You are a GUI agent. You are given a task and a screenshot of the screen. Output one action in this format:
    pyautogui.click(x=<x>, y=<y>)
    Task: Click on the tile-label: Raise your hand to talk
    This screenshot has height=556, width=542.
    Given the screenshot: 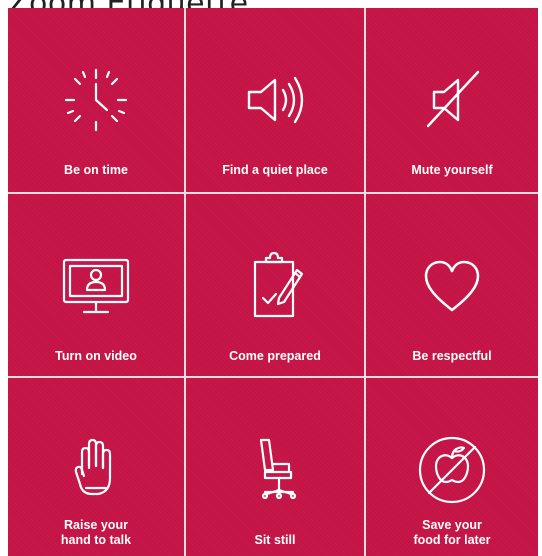 What is the action you would take?
    pyautogui.click(x=96, y=532)
    